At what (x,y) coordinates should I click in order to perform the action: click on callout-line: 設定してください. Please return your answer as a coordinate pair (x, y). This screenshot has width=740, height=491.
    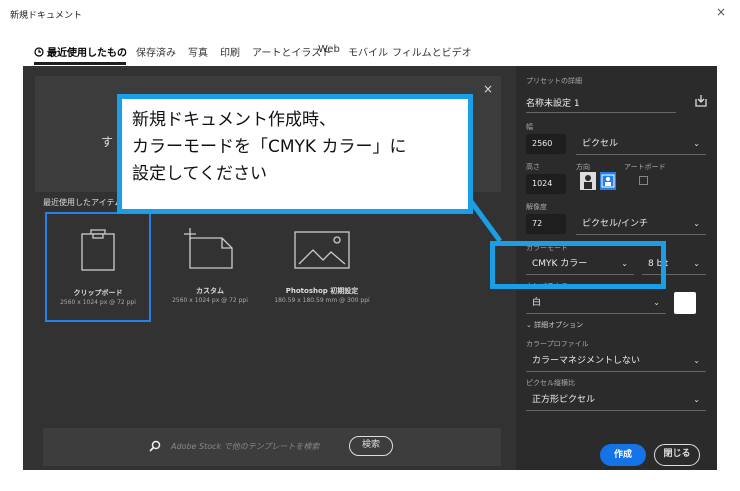
    Looking at the image, I should click on (199, 174).